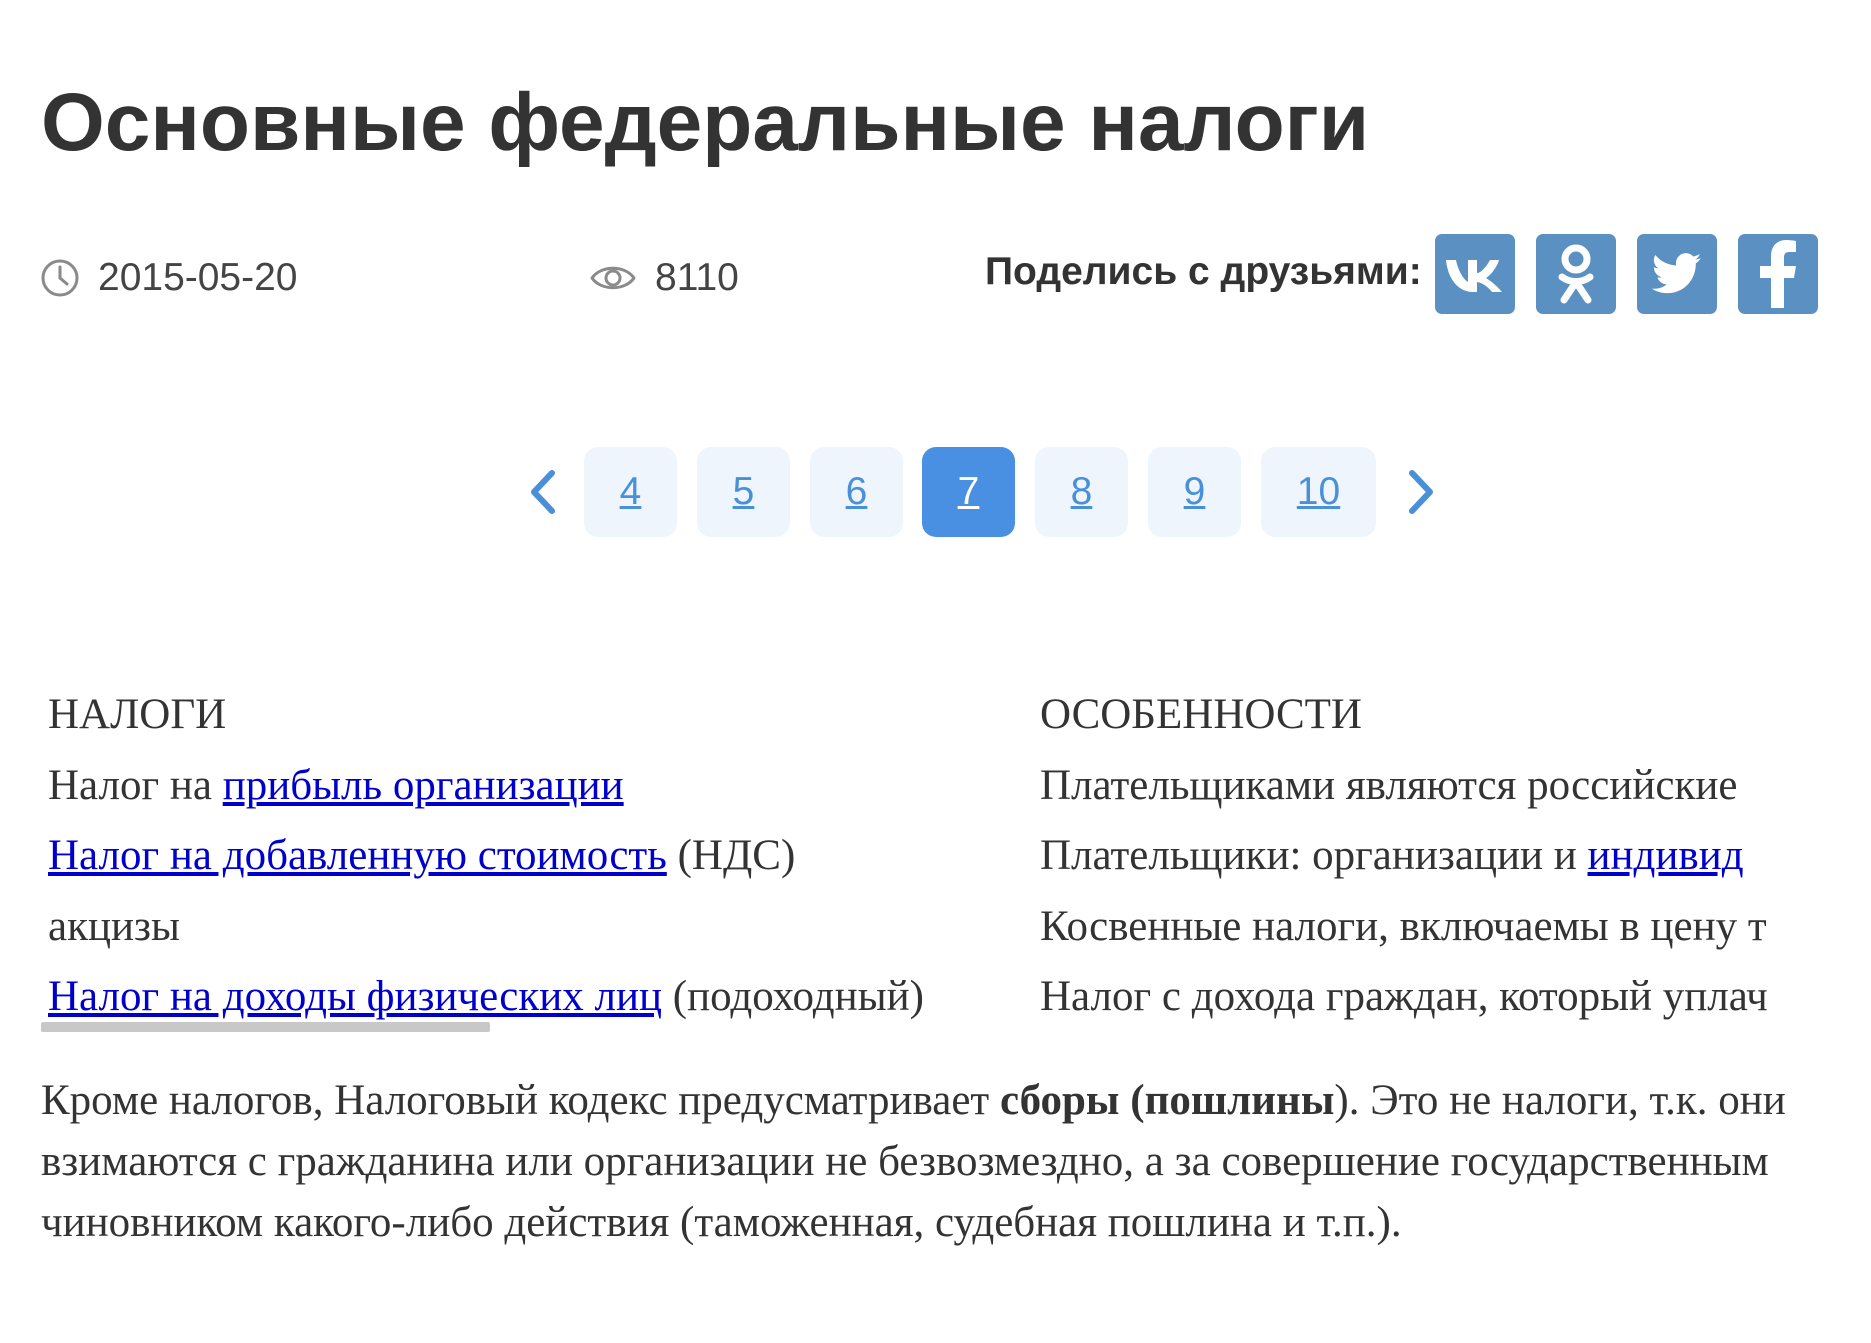 Image resolution: width=1871 pixels, height=1343 pixels. What do you see at coordinates (135, 785) in the screenshot?
I see `tax-name-text: Налог на` at bounding box center [135, 785].